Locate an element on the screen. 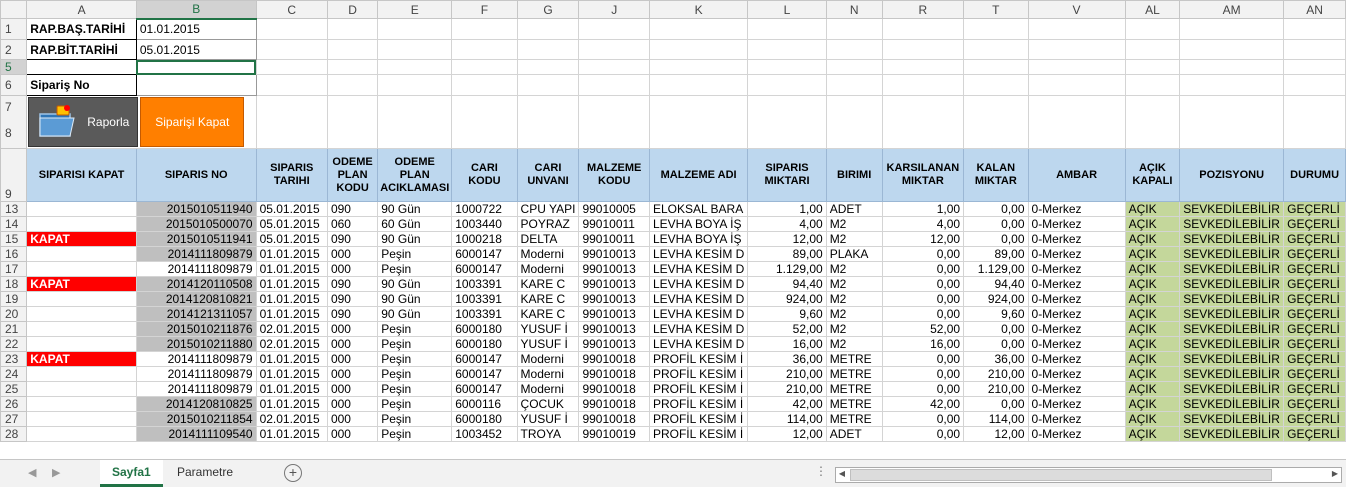 This screenshot has width=1346, height=487. siparis-tarihi-cell: 01.01.2015 is located at coordinates (291, 284).